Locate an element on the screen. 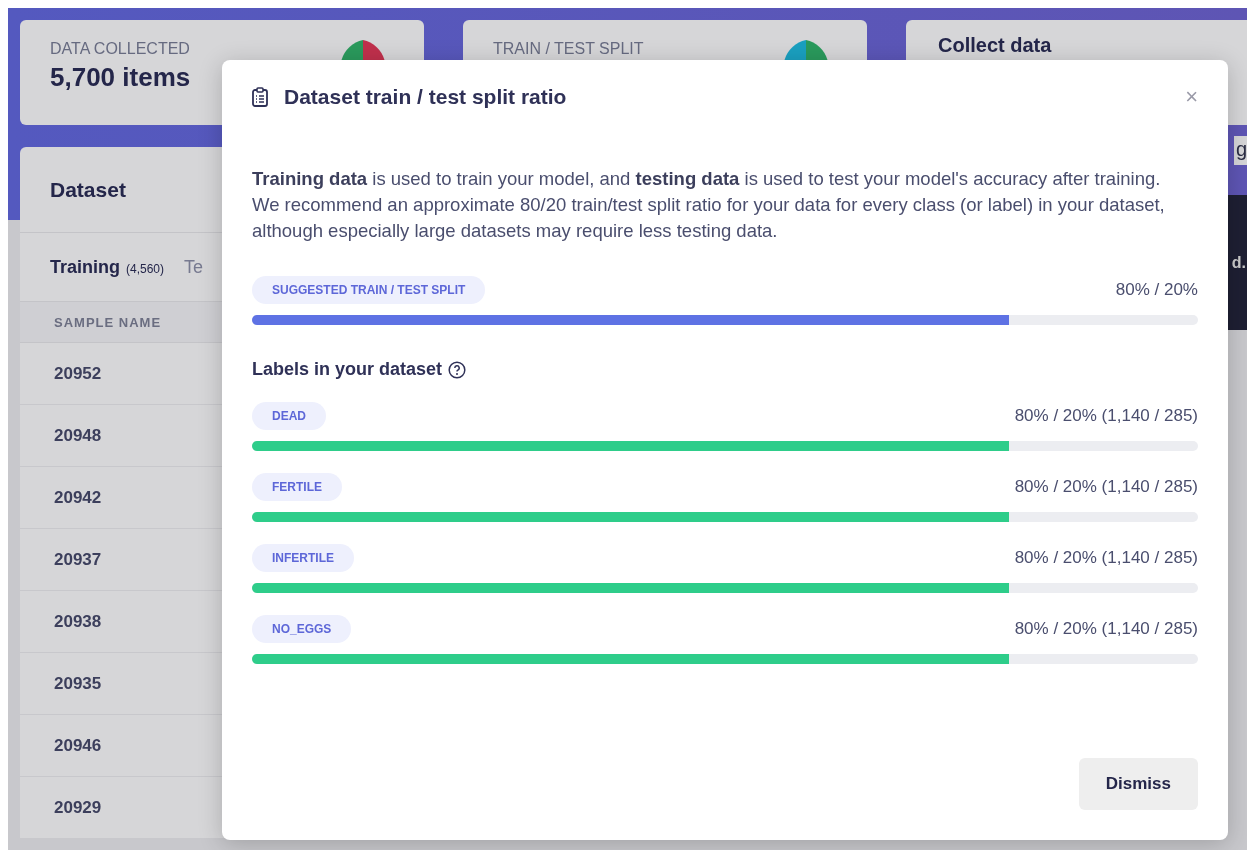 Image resolution: width=1247 pixels, height=850 pixels. label-badge: FERTILE is located at coordinates (297, 487).